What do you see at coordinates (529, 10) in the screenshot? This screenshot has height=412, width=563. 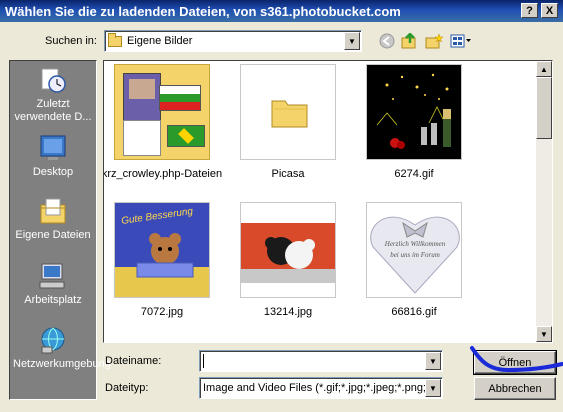 I see `help-button: ?` at bounding box center [529, 10].